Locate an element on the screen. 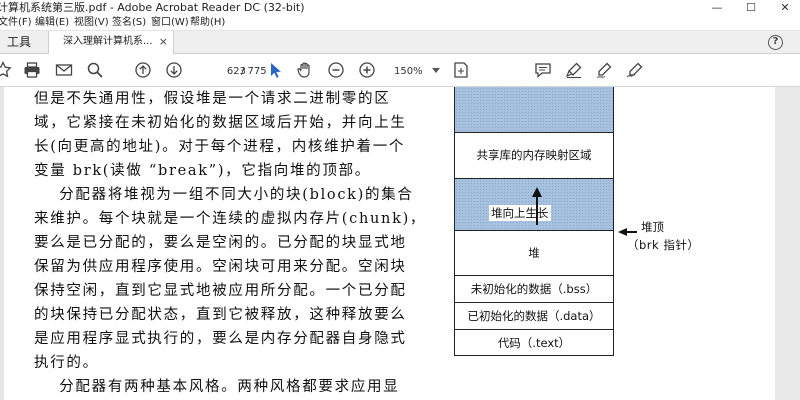 Image resolution: width=800 pixels, height=400 pixels. text-line: 是应用程序显式执行的，要么是内存分配器自身隐式 is located at coordinates (220, 339).